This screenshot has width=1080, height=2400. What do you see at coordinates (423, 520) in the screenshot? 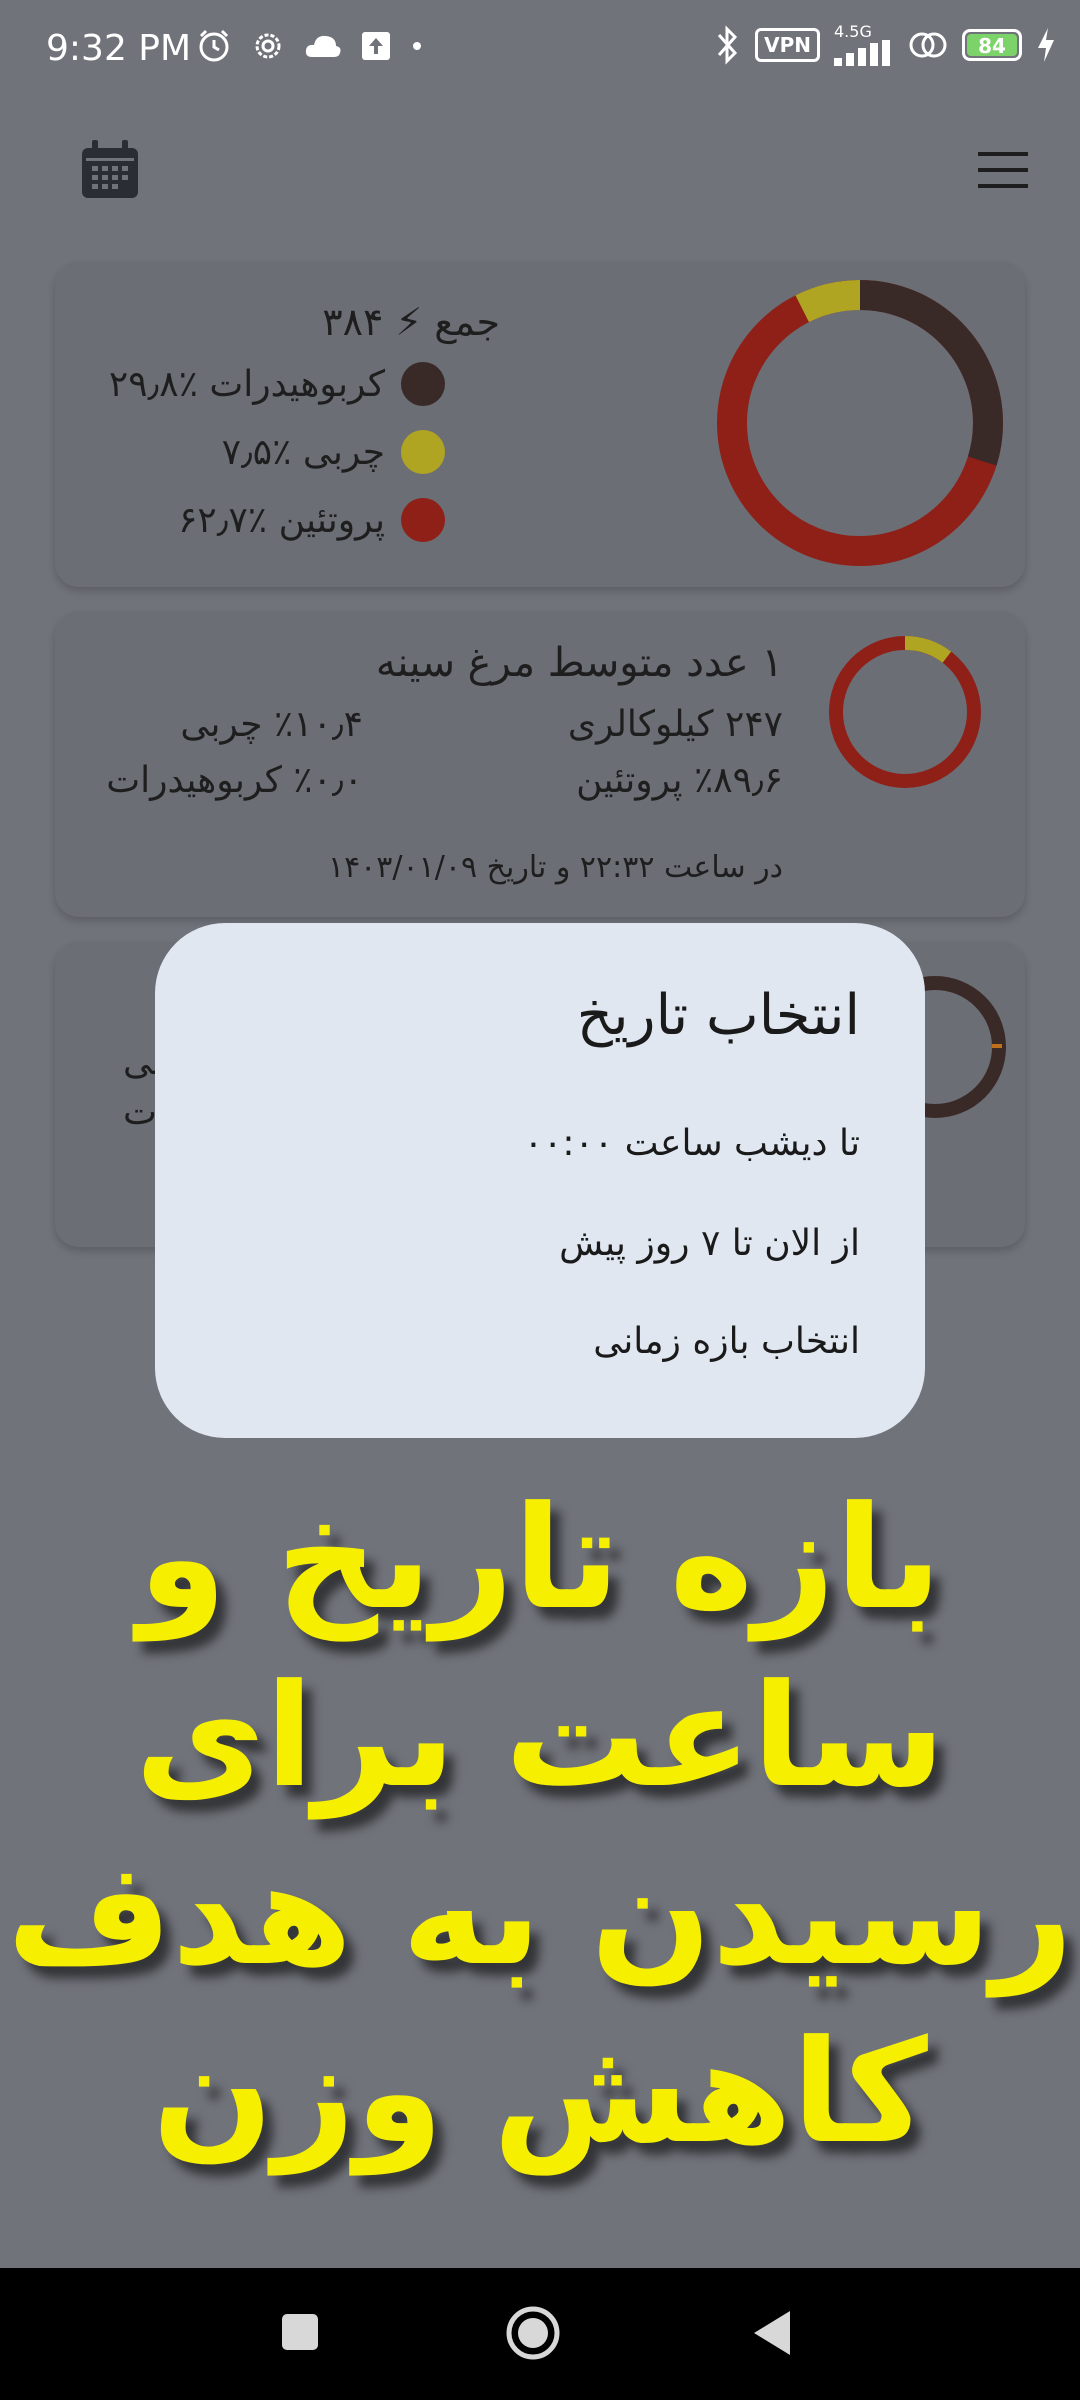
I see `protein-color-dot` at bounding box center [423, 520].